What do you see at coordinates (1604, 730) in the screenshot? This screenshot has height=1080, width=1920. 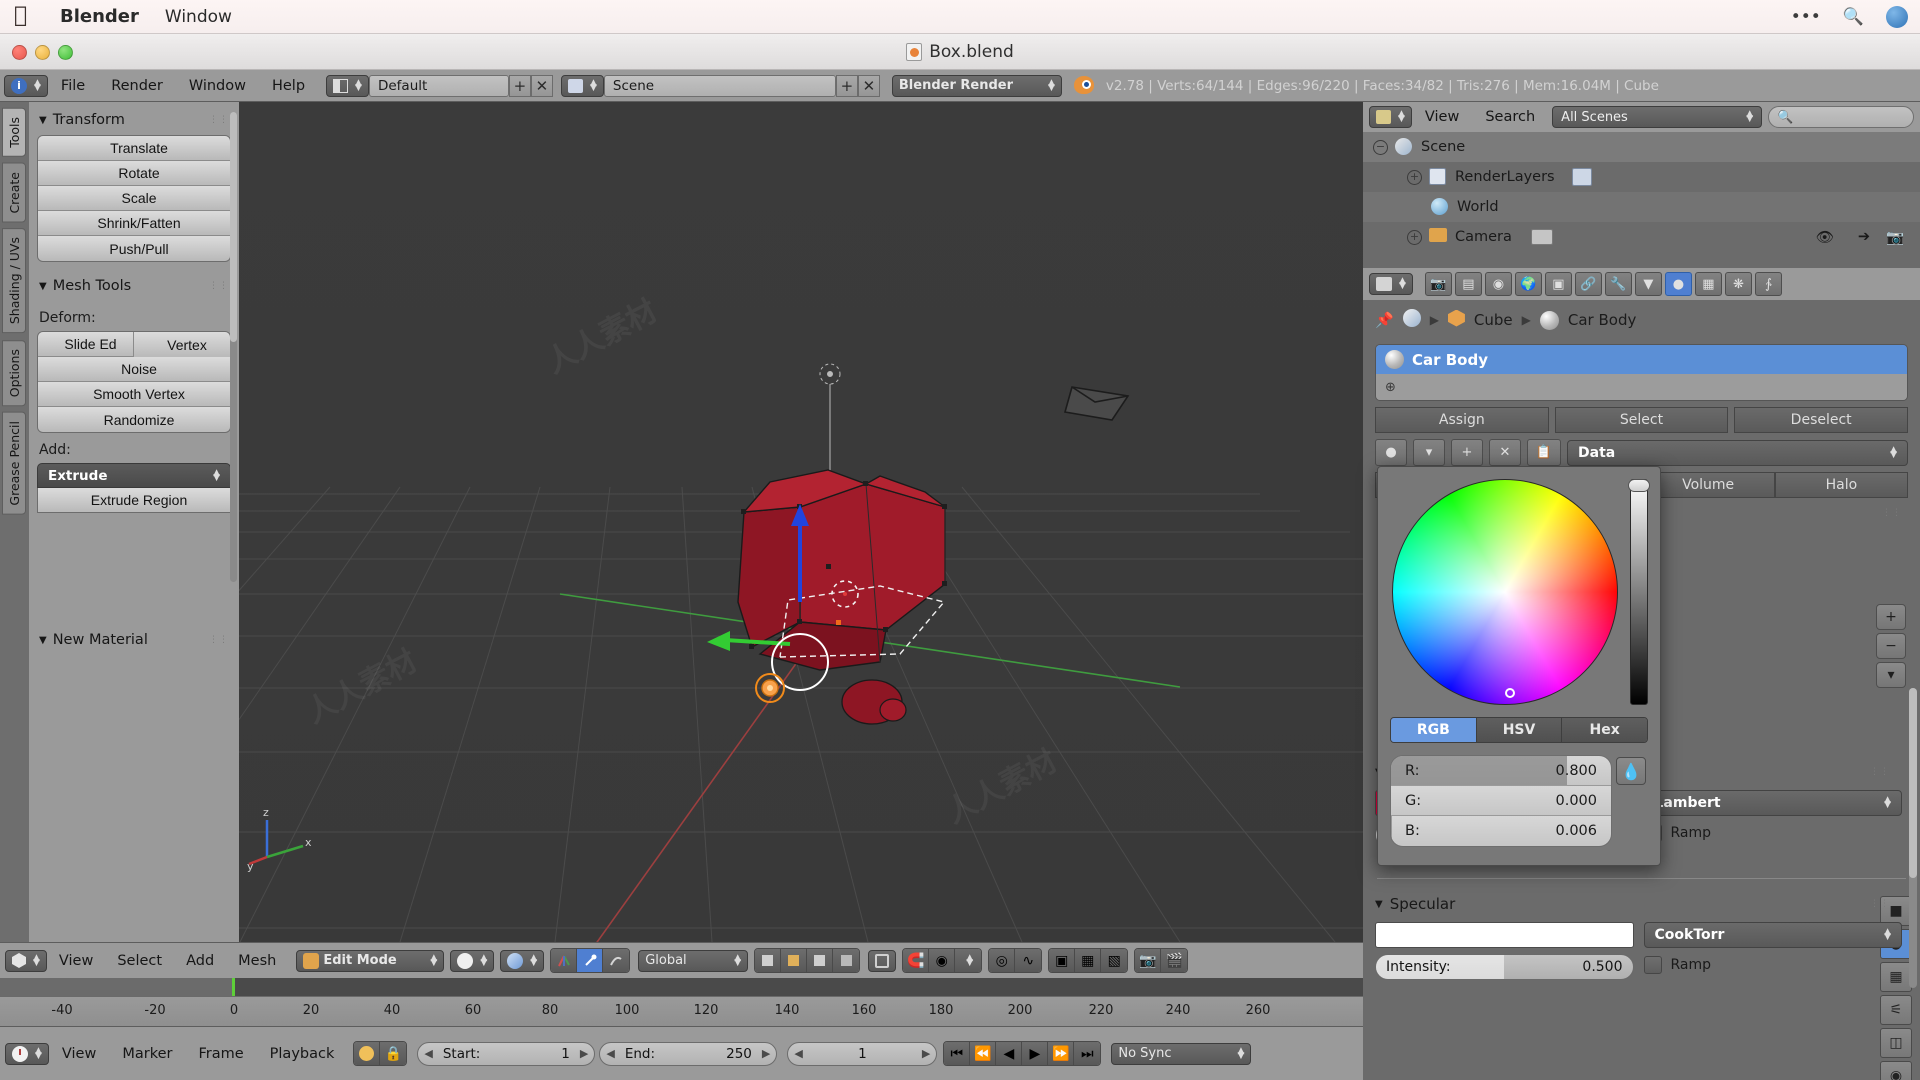 I see `tab-hex: Hex` at bounding box center [1604, 730].